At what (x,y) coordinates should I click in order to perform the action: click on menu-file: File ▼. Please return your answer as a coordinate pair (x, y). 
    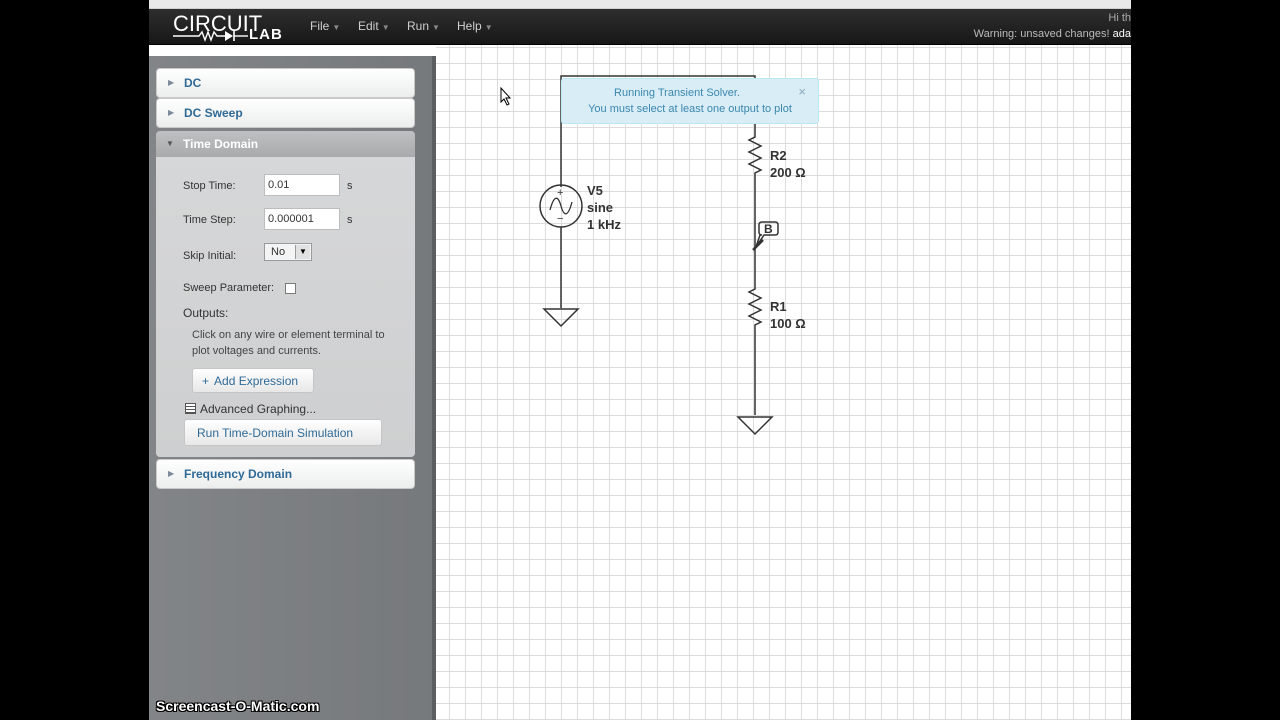
    Looking at the image, I should click on (325, 26).